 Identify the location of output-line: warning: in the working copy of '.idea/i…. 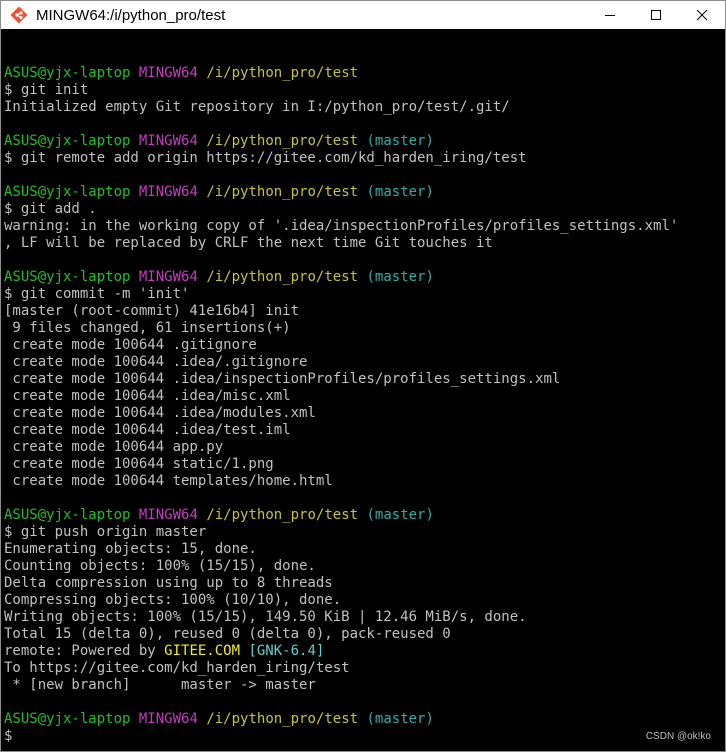
(341, 226).